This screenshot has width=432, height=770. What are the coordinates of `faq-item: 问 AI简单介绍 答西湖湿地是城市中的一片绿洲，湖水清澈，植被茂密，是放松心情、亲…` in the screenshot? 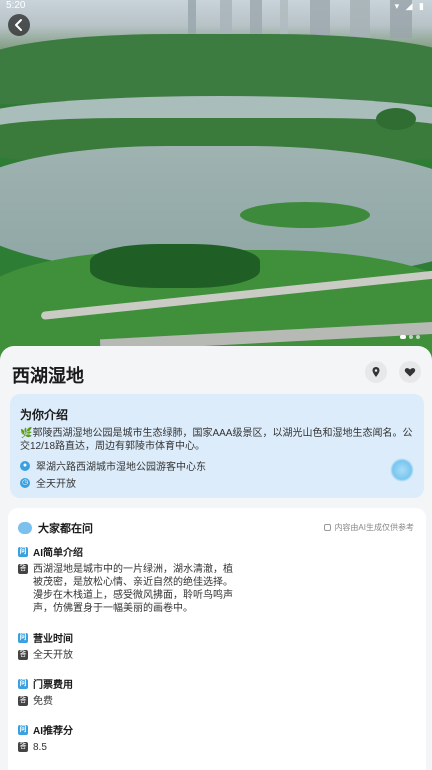 It's located at (218, 579).